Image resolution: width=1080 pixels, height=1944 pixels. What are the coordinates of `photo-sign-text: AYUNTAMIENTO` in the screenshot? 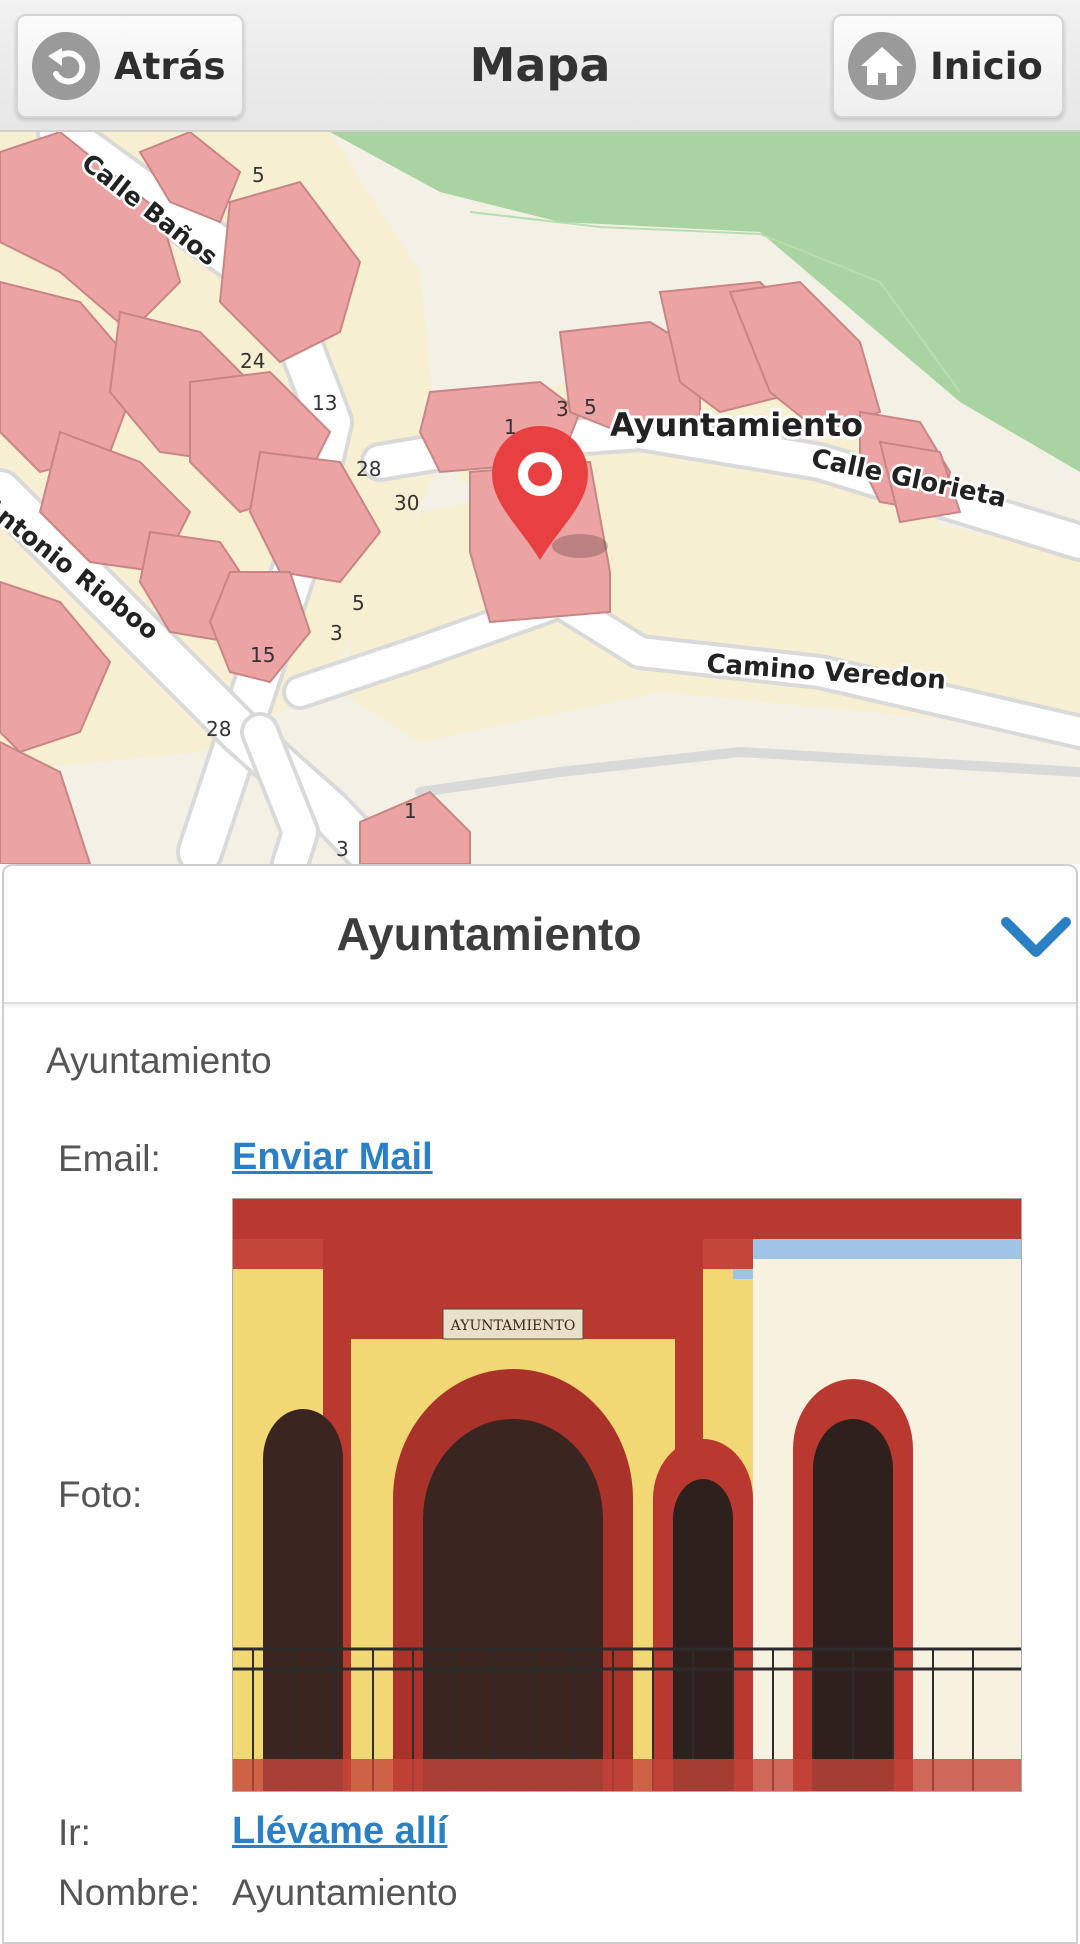 It's located at (513, 1326).